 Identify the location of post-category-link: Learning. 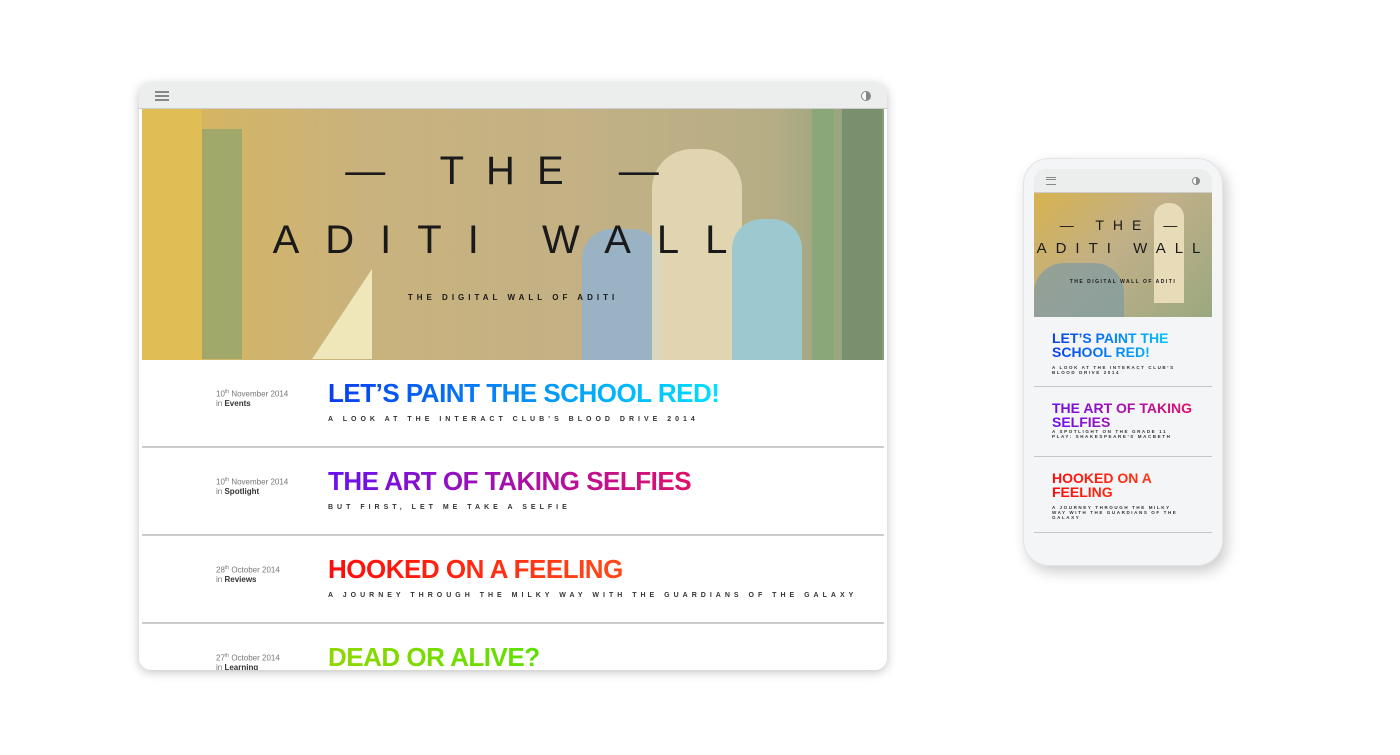
(241, 666).